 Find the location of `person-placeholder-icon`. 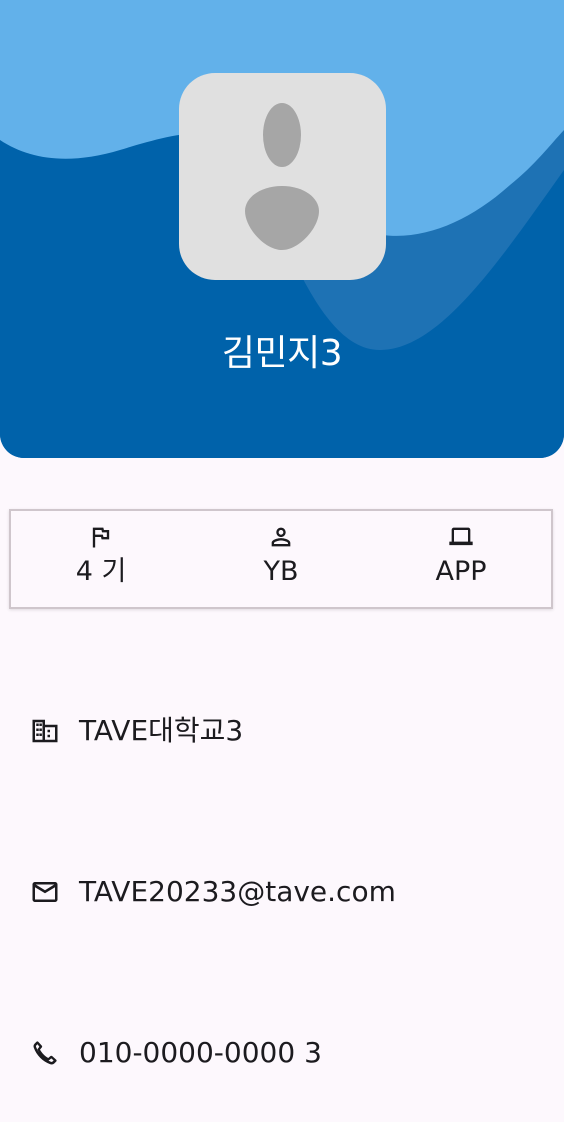

person-placeholder-icon is located at coordinates (282, 176).